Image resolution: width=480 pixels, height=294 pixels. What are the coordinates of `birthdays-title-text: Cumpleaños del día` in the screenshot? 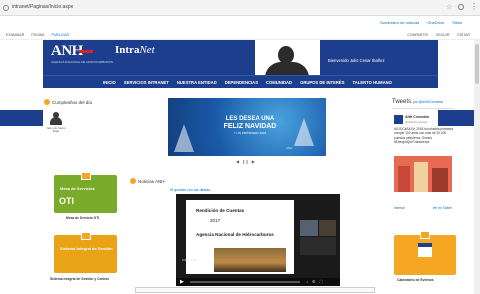 It's located at (72, 102).